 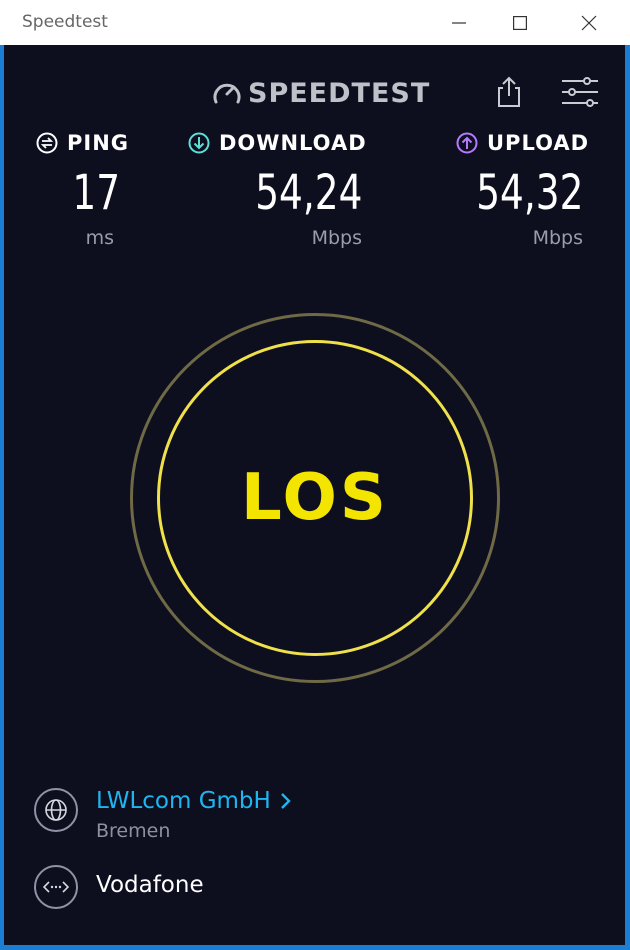 I want to click on maximize-icon, so click(x=520, y=22).